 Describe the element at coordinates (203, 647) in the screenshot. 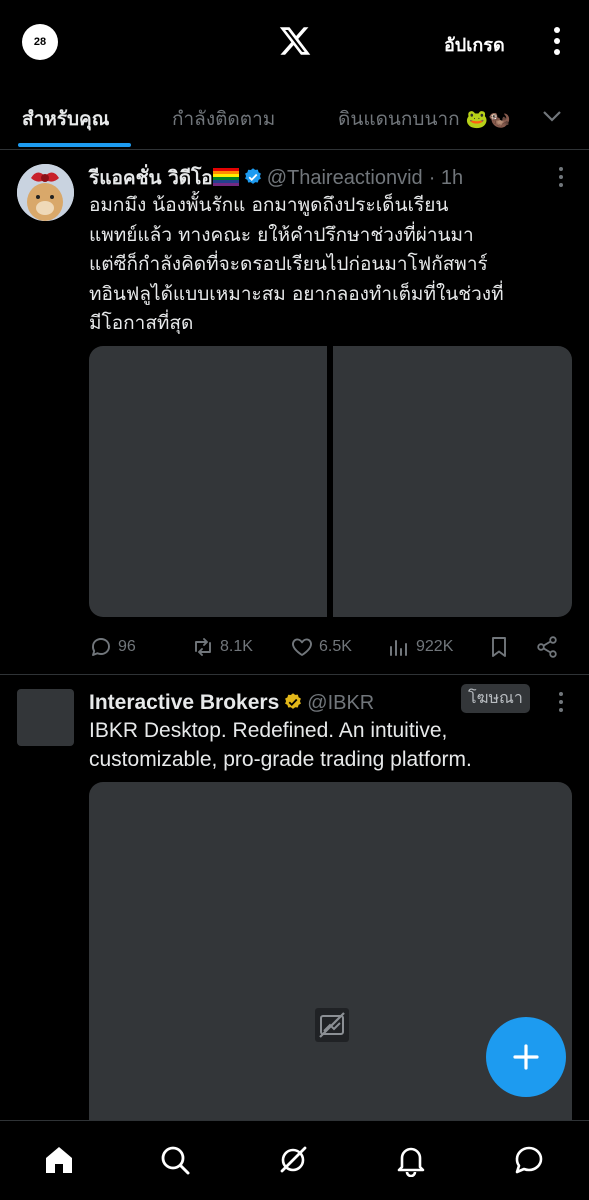

I see `repost-icon` at that location.